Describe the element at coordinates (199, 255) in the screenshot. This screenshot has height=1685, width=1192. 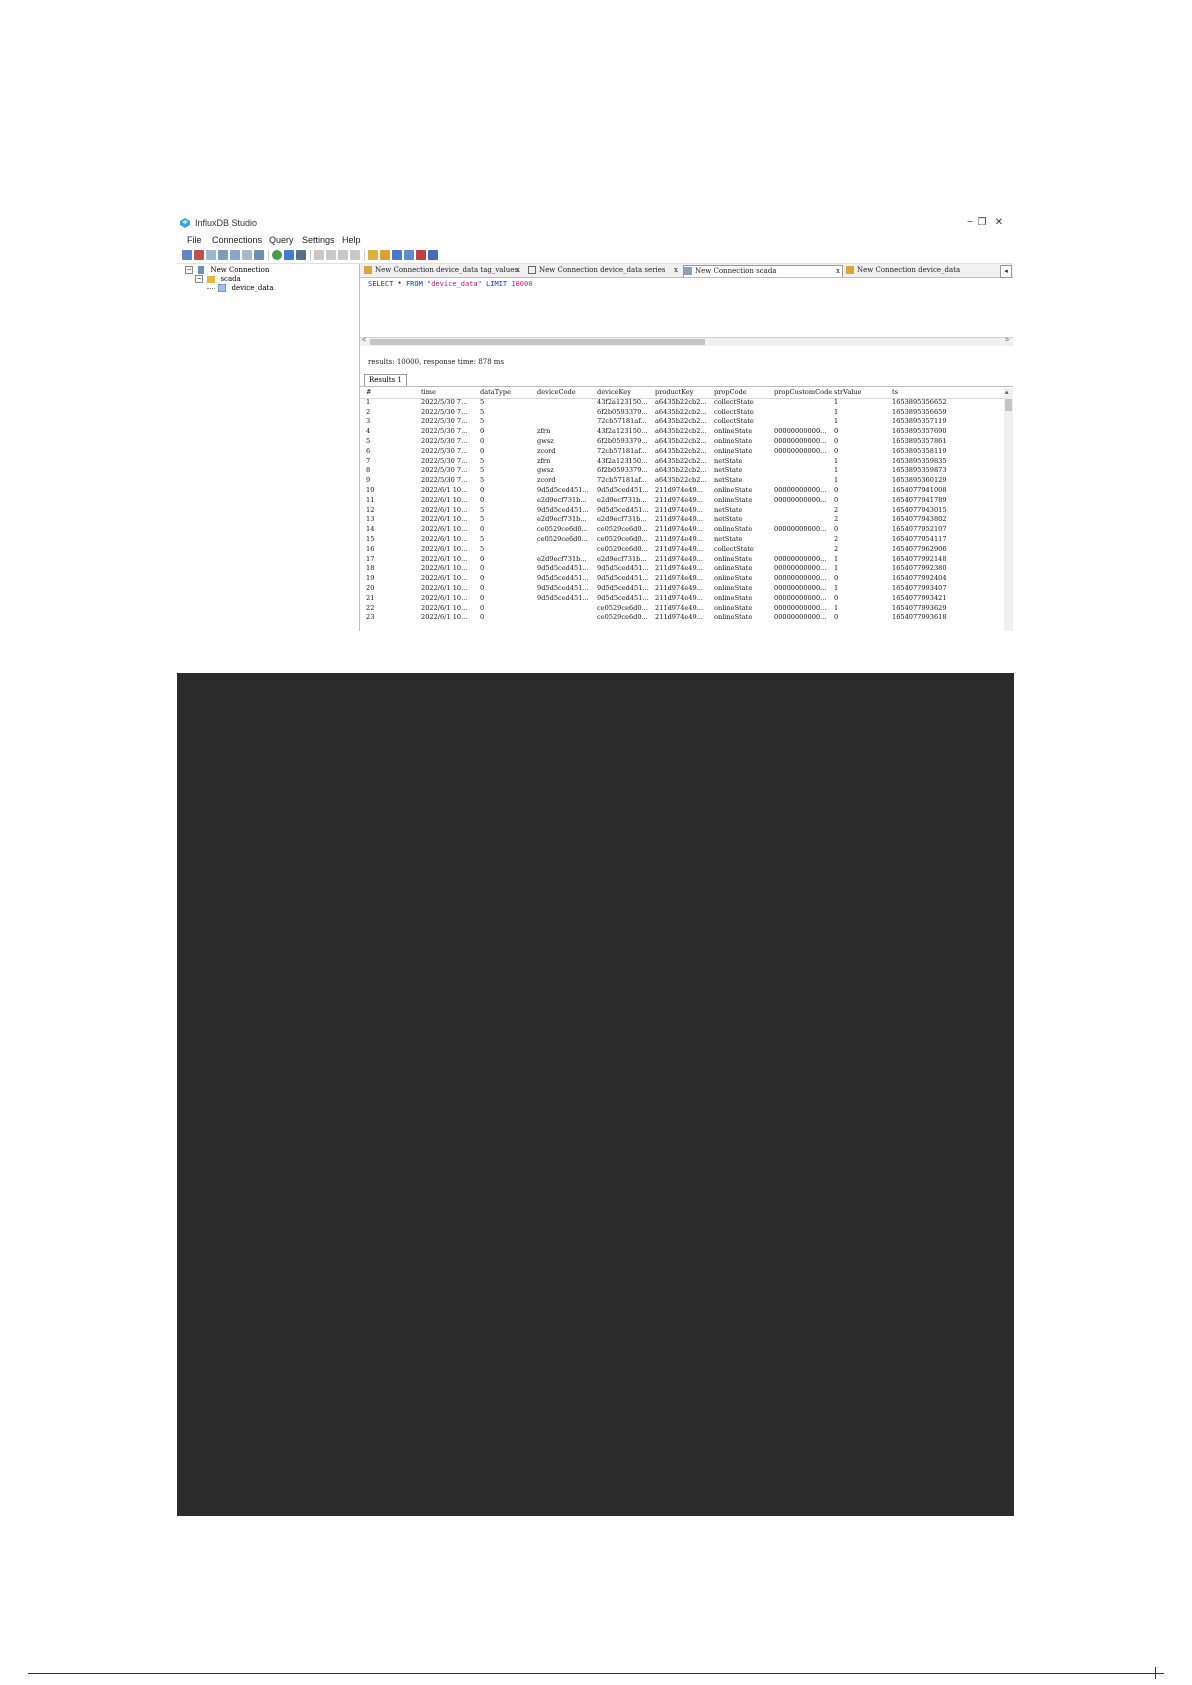
I see `delete-icon` at that location.